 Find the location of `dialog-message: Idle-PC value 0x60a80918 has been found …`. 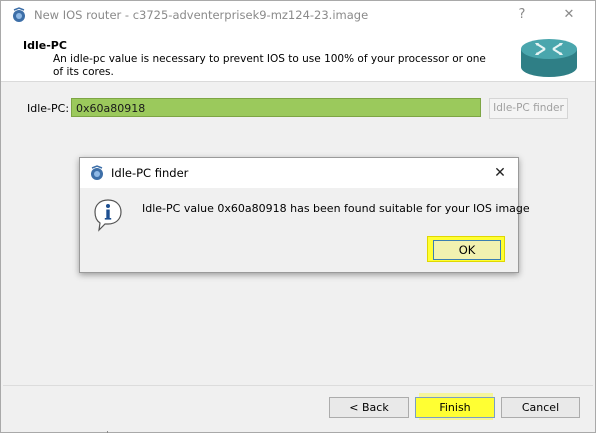

dialog-message: Idle-PC value 0x60a80918 has been found … is located at coordinates (336, 208).